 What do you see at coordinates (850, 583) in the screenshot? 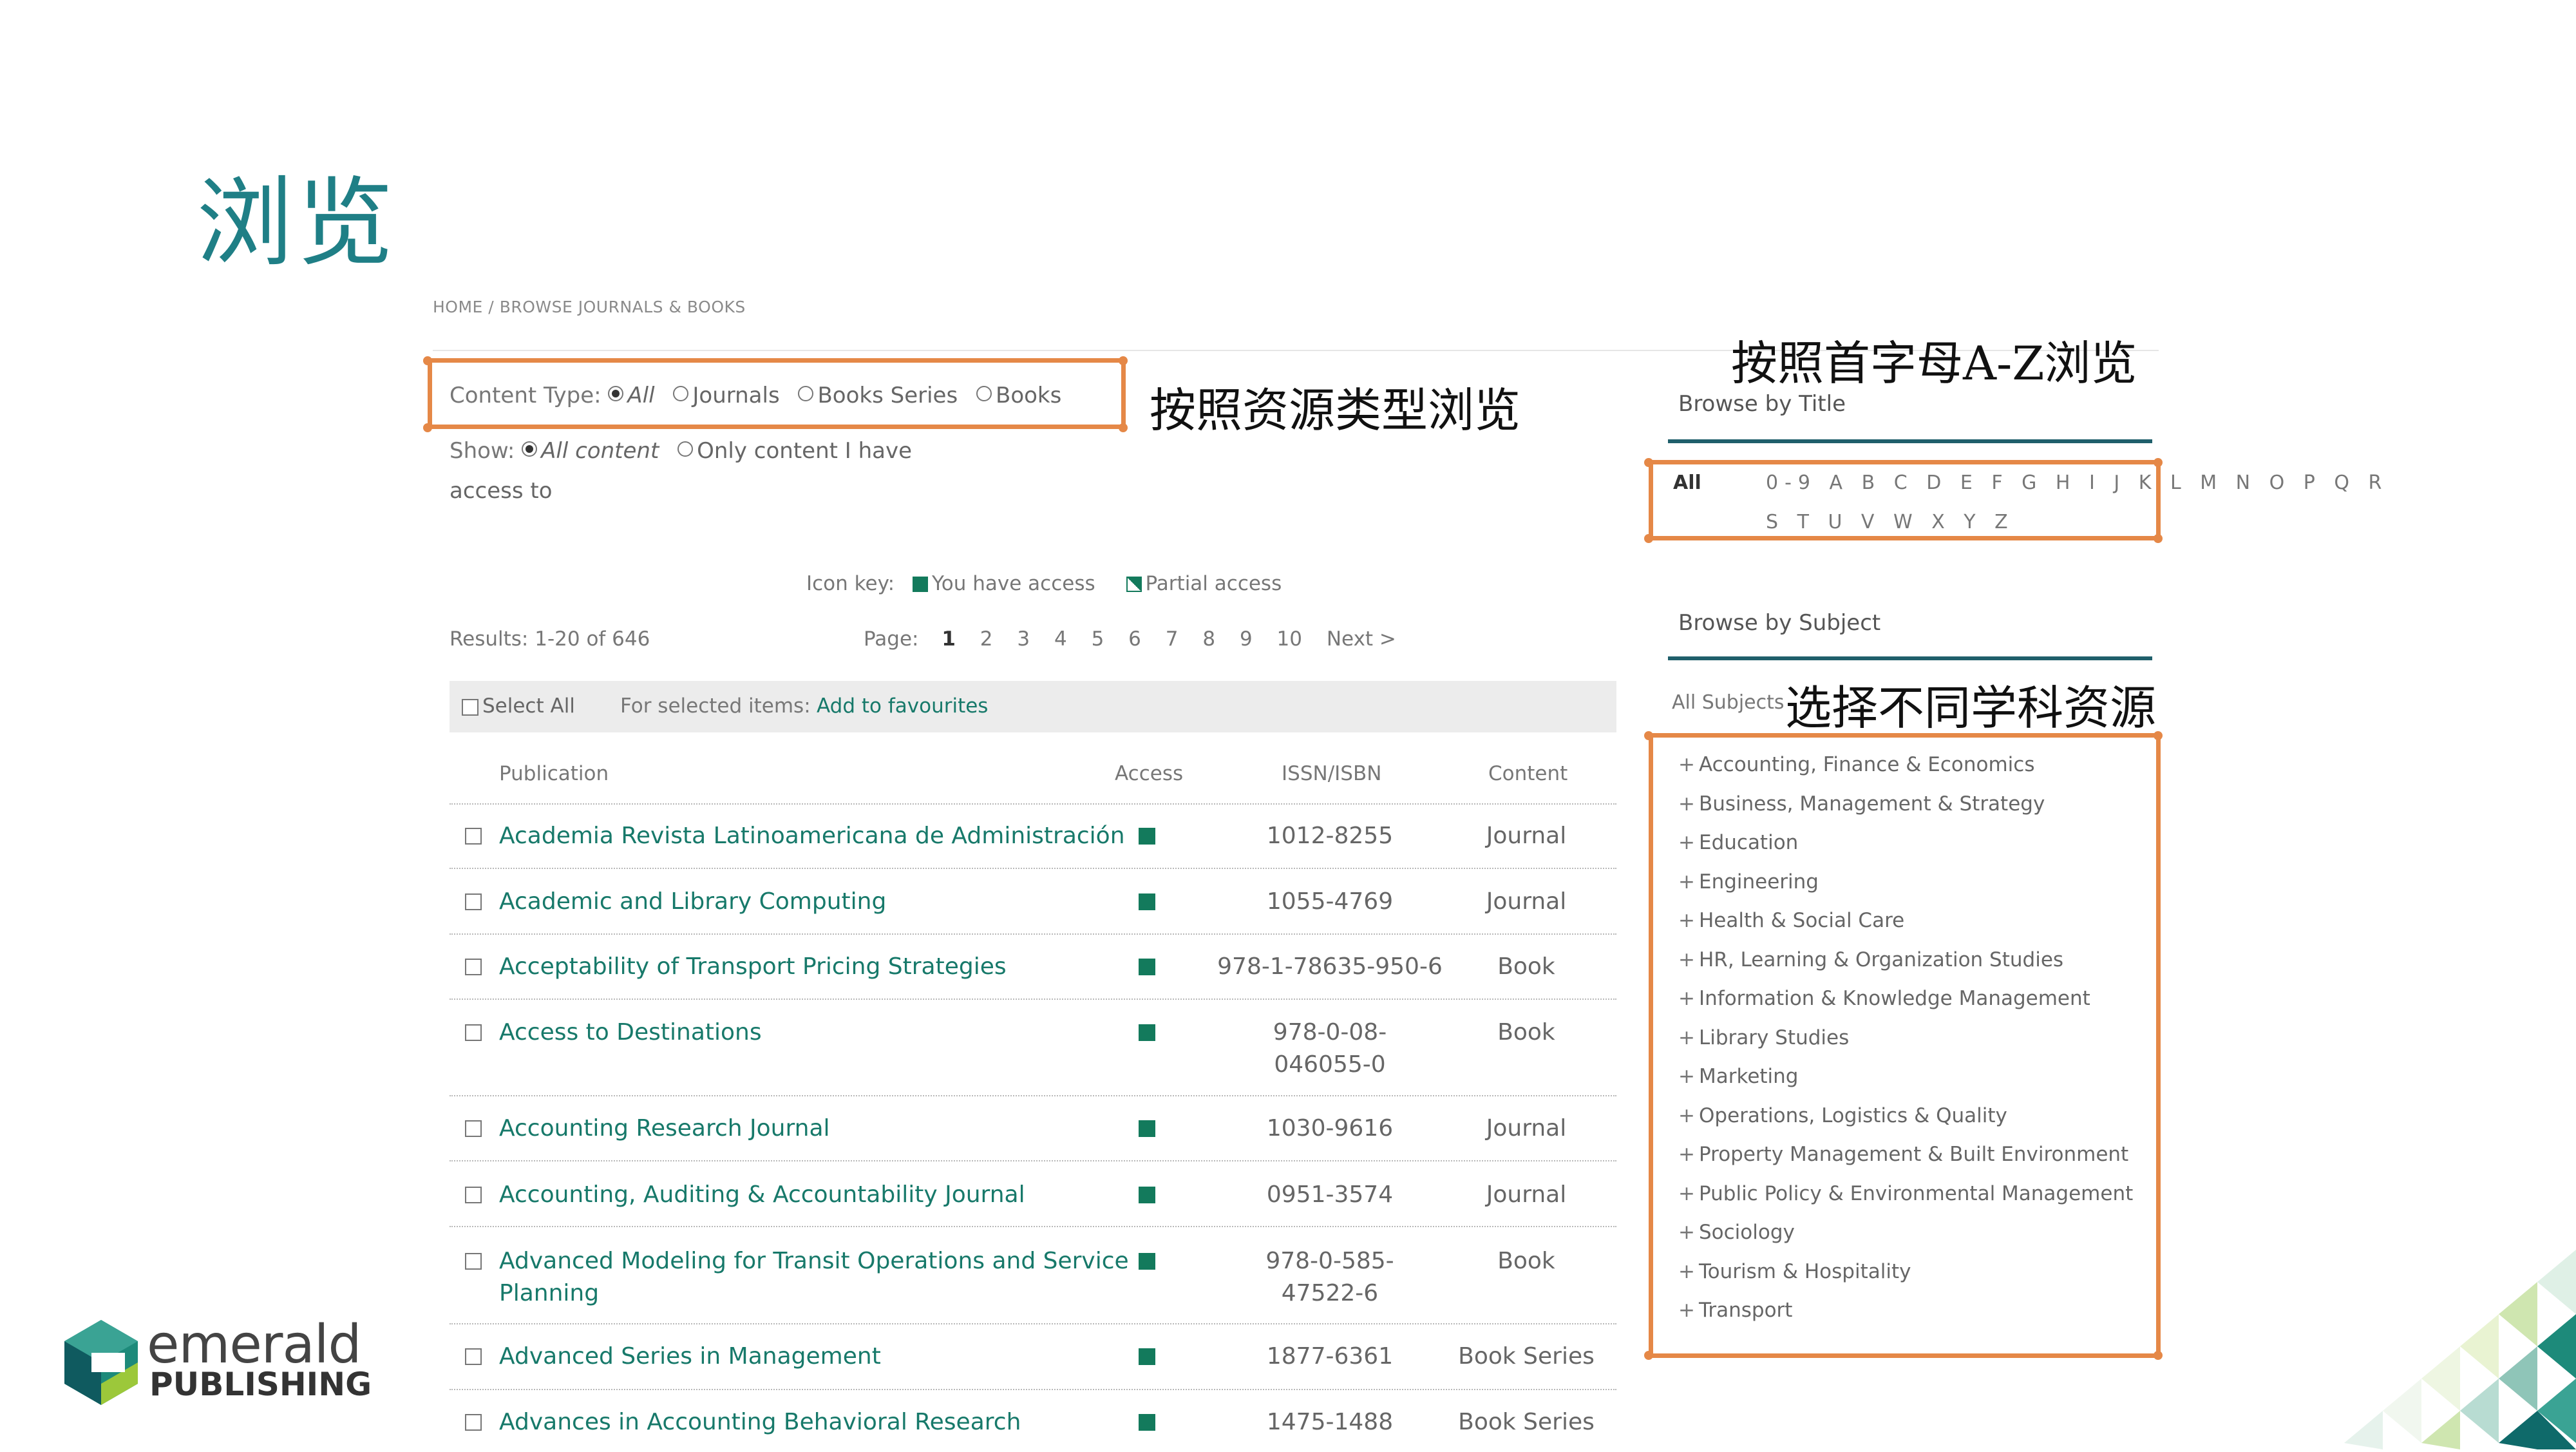
I see `icon-key-label: Icon key:` at bounding box center [850, 583].